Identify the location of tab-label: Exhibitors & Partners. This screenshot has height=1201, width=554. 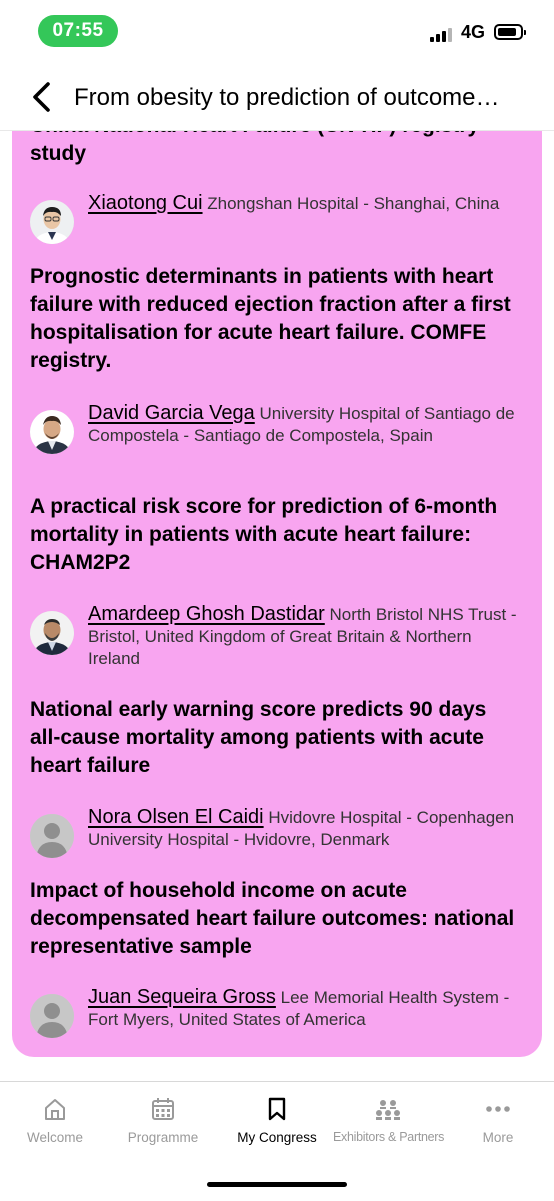
(389, 1137).